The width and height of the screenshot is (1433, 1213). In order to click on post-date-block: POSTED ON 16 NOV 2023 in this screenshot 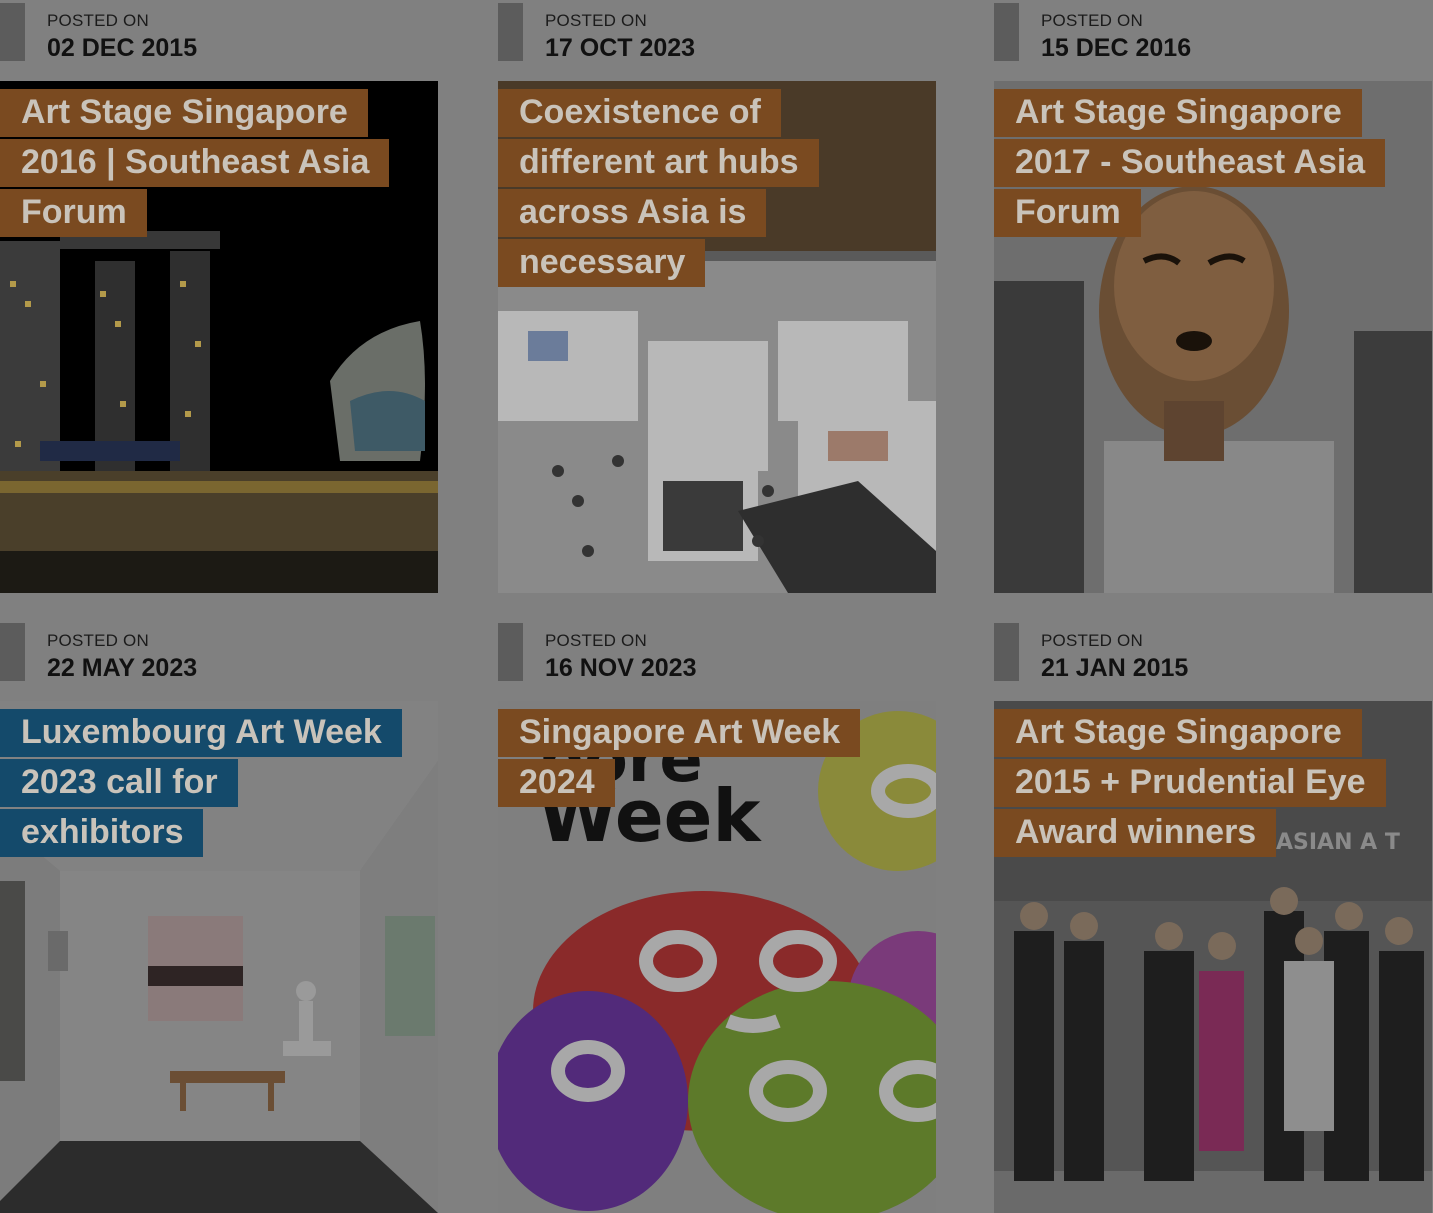, I will do `click(717, 660)`.